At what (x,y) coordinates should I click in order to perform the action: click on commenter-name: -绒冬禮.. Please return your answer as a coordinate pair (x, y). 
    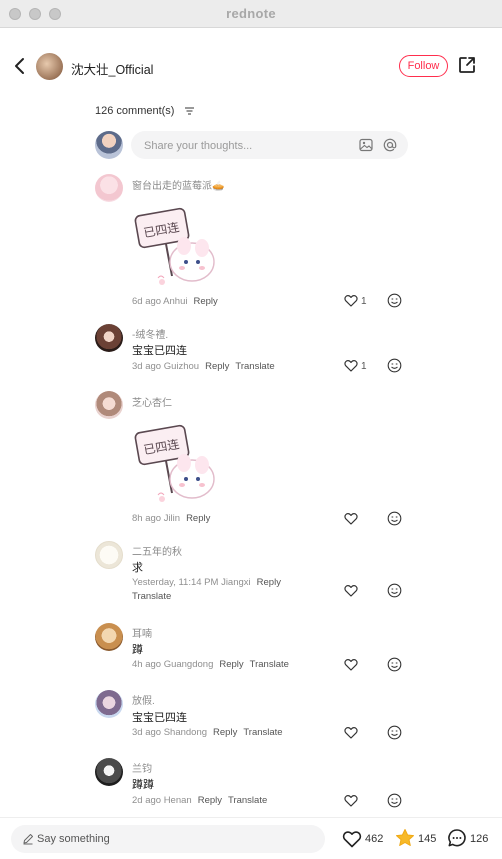
    Looking at the image, I should click on (150, 333).